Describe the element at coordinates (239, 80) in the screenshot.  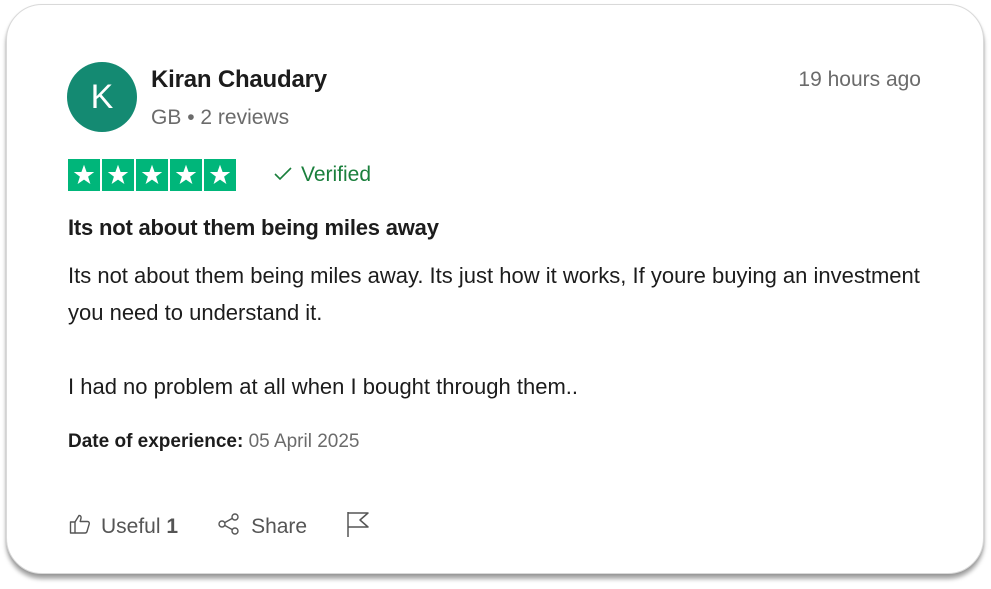
I see `reviewer-name: Kiran Chaudary` at that location.